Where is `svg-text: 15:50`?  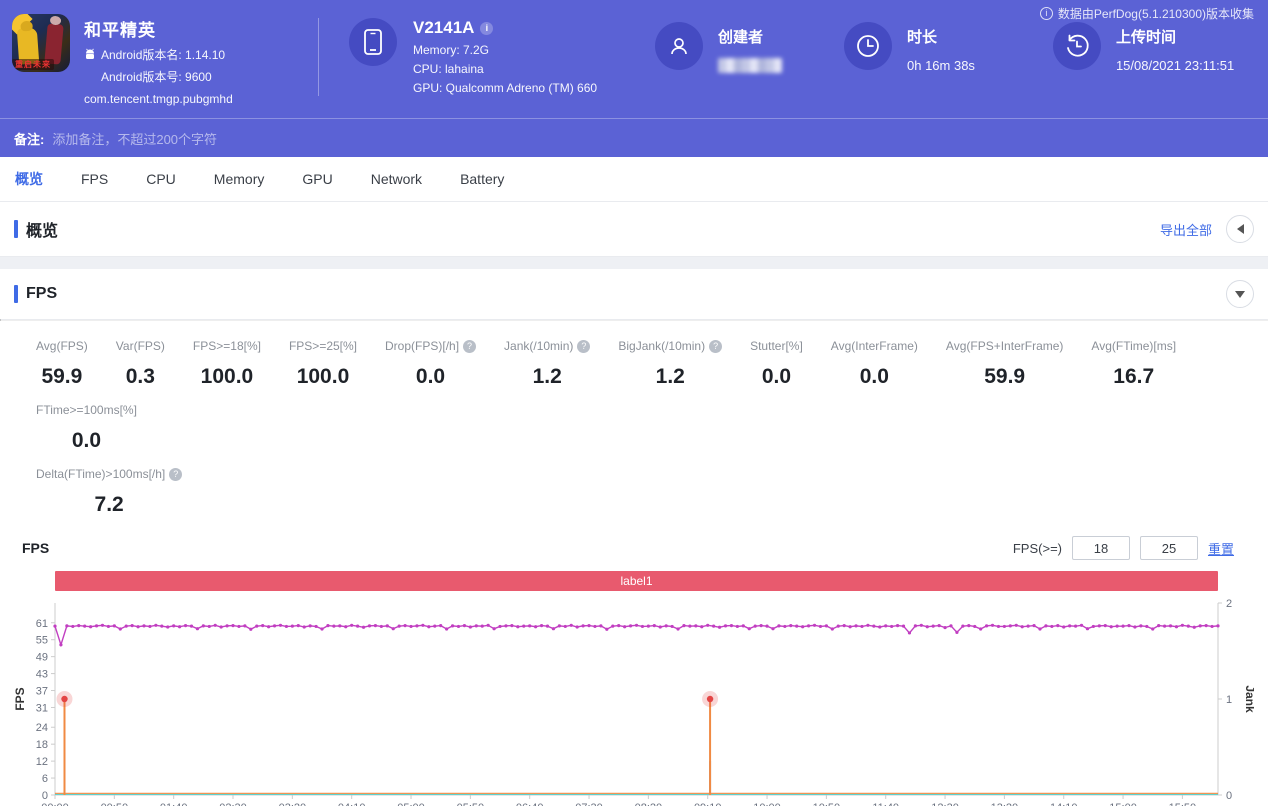 svg-text: 15:50 is located at coordinates (1183, 804).